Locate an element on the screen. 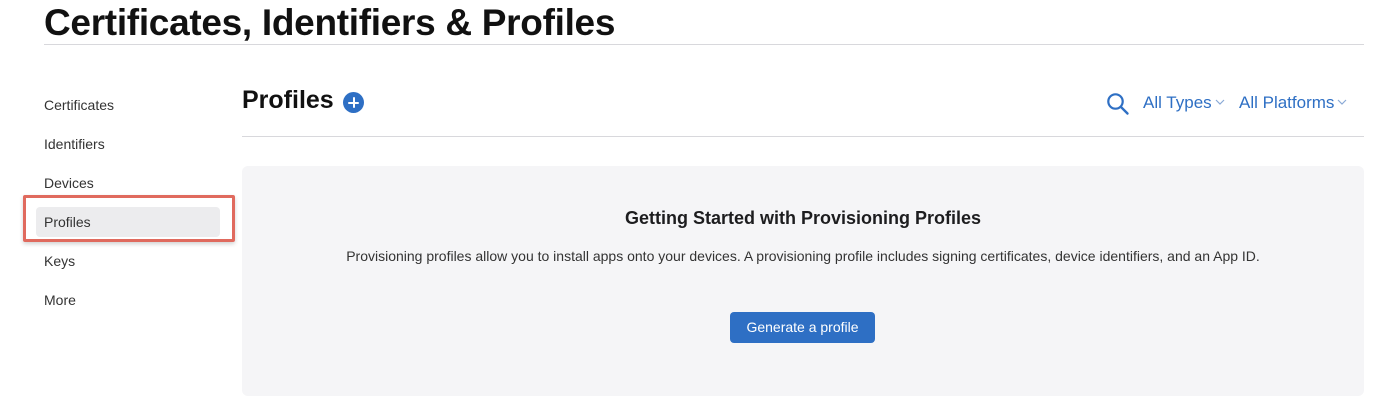  filter-all-types: All Types is located at coordinates (1184, 103).